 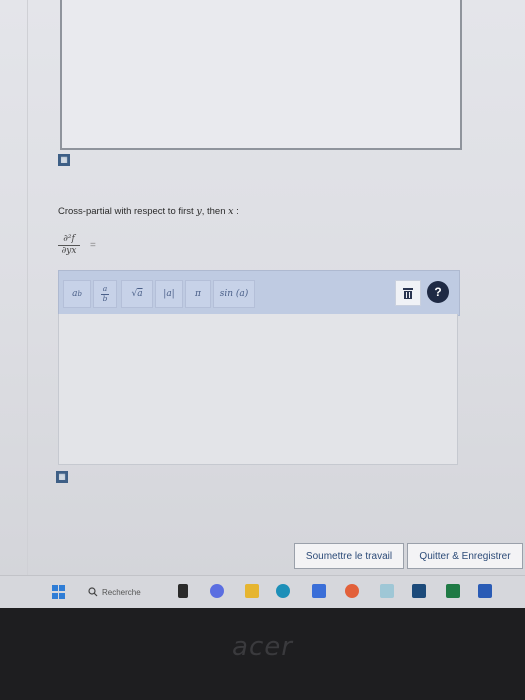 I want to click on power-button: ab, so click(x=77, y=294).